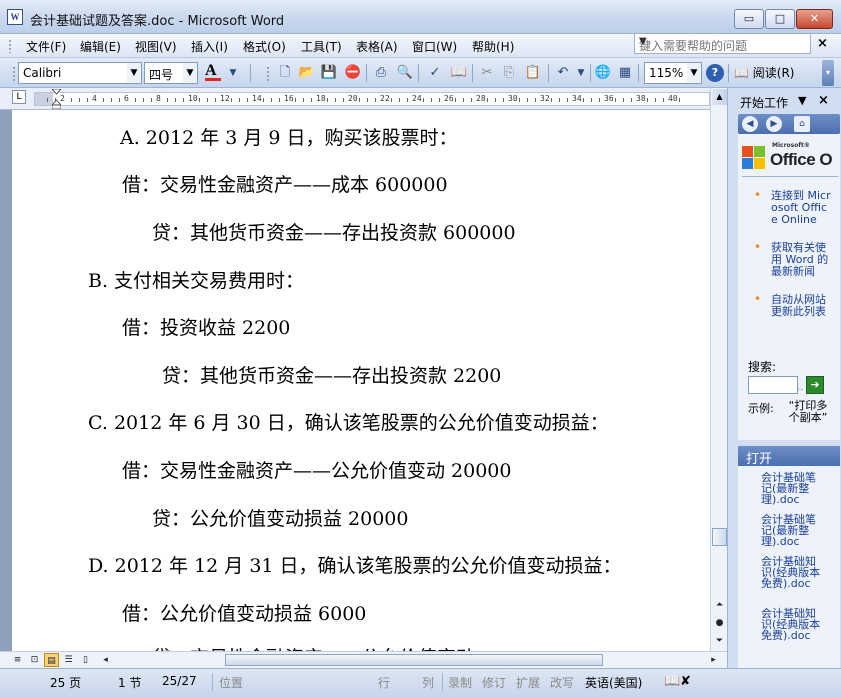 The width and height of the screenshot is (841, 697). Describe the element at coordinates (321, 46) in the screenshot. I see `menu-tools: 工具(T)` at that location.